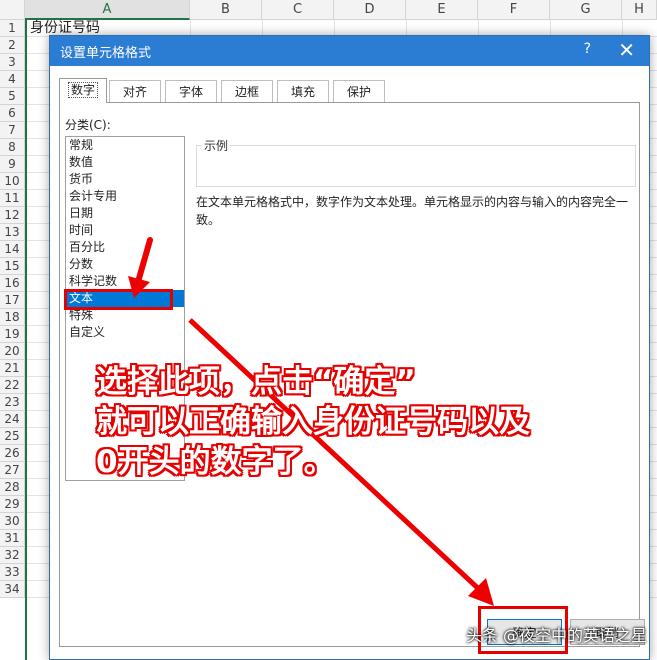 The height and width of the screenshot is (660, 657). I want to click on annotation-line-2: 就可以正确输入身份证号码以及, so click(313, 422).